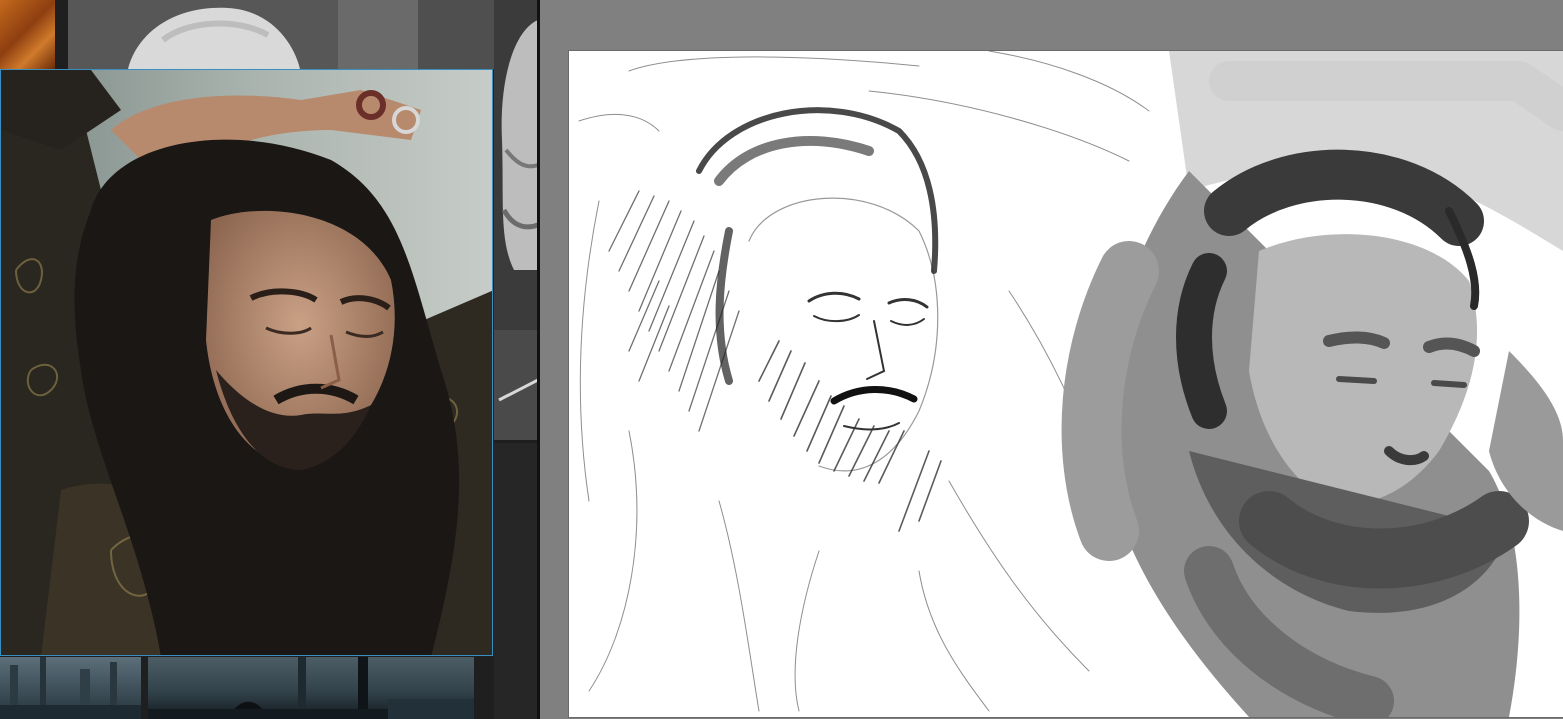  Describe the element at coordinates (516, 581) in the screenshot. I see `dark-thumbnail` at that location.